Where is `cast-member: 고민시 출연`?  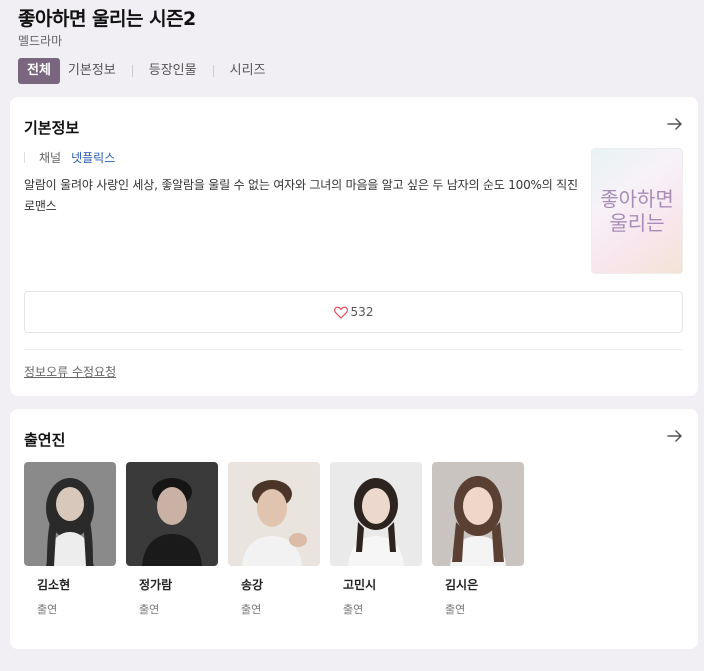 cast-member: 고민시 출연 is located at coordinates (376, 539).